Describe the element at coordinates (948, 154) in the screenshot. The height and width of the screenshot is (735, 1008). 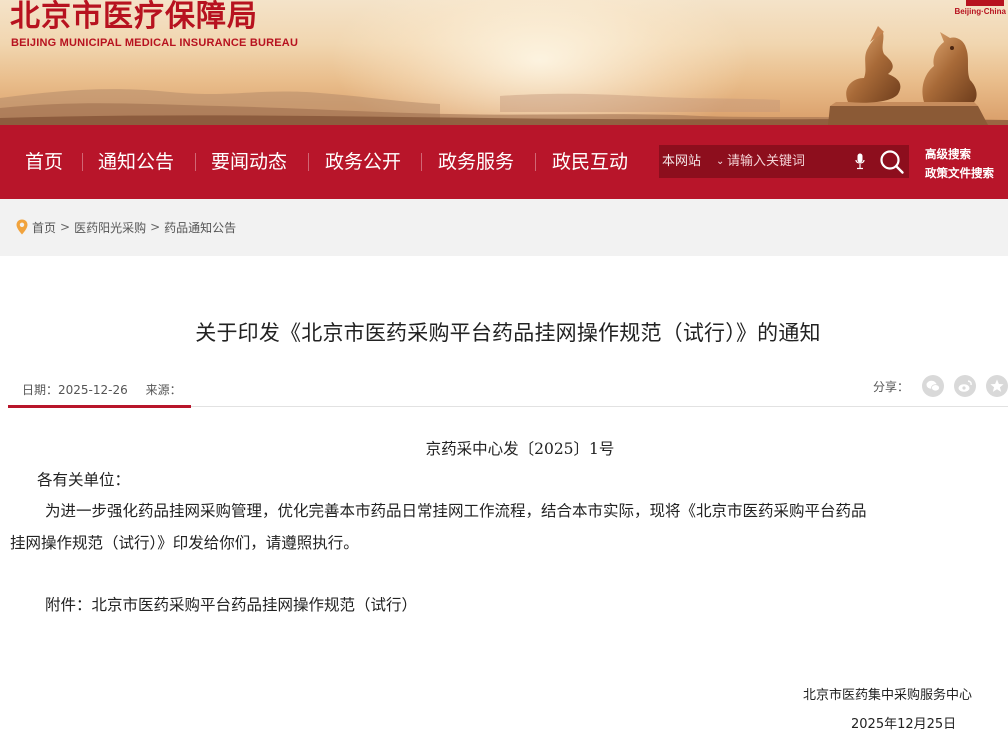
I see `advanced-search-link: 高级搜索` at that location.